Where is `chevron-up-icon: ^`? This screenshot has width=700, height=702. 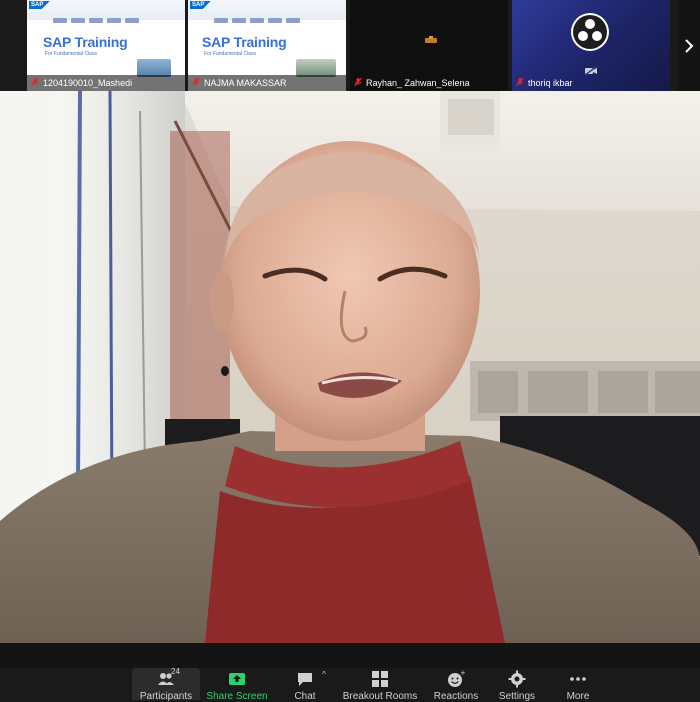 chevron-up-icon: ^ is located at coordinates (324, 674).